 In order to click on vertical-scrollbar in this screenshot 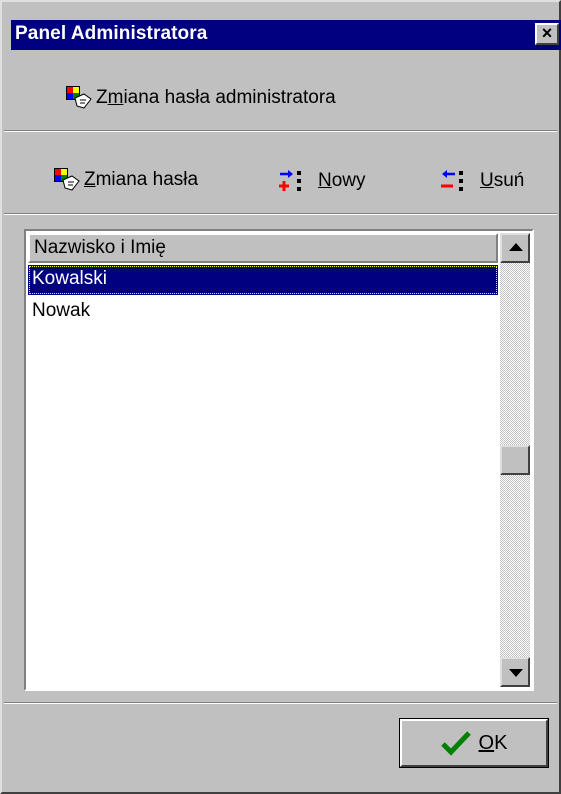, I will do `click(515, 460)`.